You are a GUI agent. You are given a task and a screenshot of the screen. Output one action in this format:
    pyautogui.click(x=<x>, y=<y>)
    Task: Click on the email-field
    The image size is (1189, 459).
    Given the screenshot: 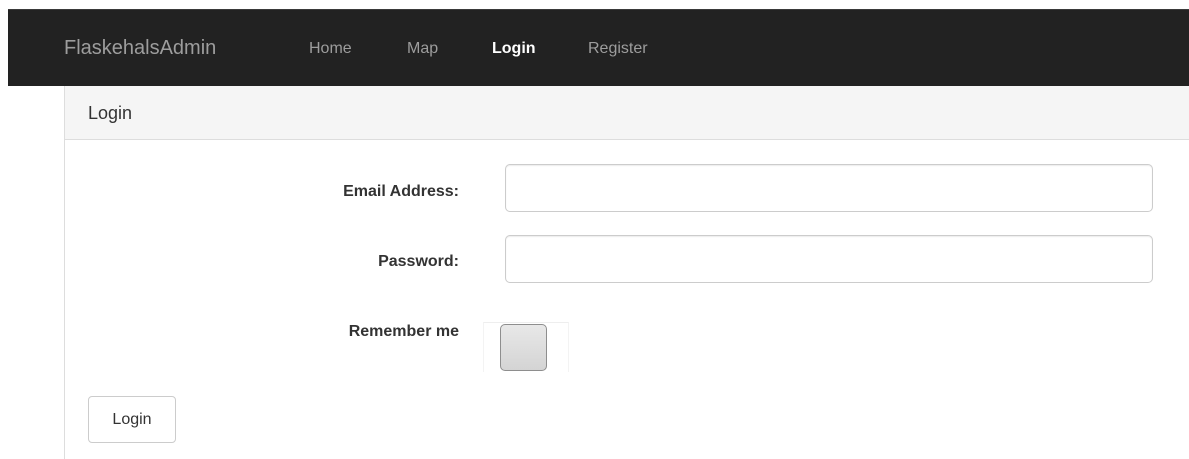 What is the action you would take?
    pyautogui.click(x=829, y=188)
    